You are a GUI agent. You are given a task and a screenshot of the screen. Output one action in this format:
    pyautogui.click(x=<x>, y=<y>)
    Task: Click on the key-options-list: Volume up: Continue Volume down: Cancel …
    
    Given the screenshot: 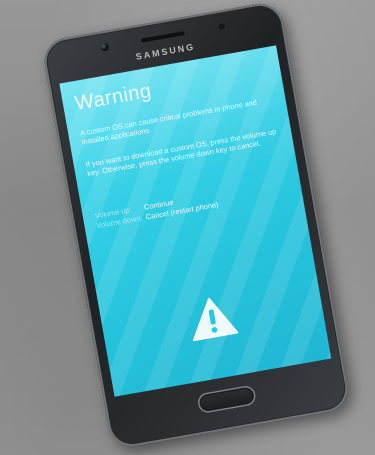 What is the action you would take?
    pyautogui.click(x=194, y=204)
    